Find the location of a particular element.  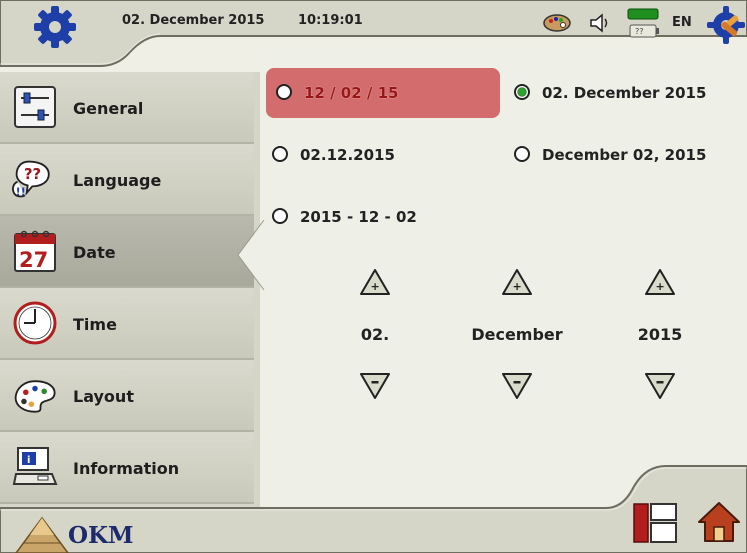

battery-icon is located at coordinates (643, 23).